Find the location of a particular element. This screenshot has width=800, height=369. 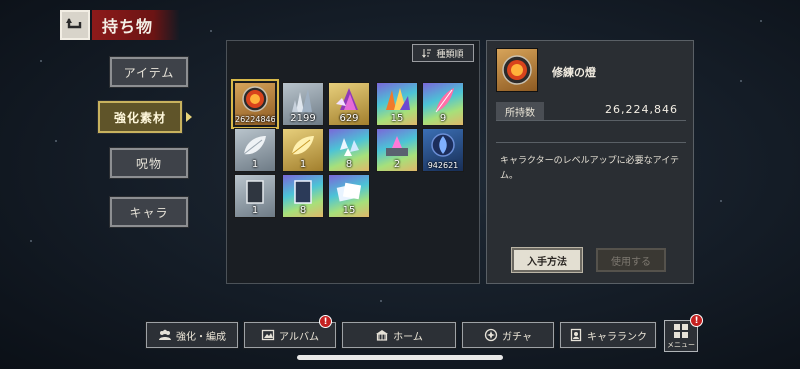

pages-icon is located at coordinates (349, 192).